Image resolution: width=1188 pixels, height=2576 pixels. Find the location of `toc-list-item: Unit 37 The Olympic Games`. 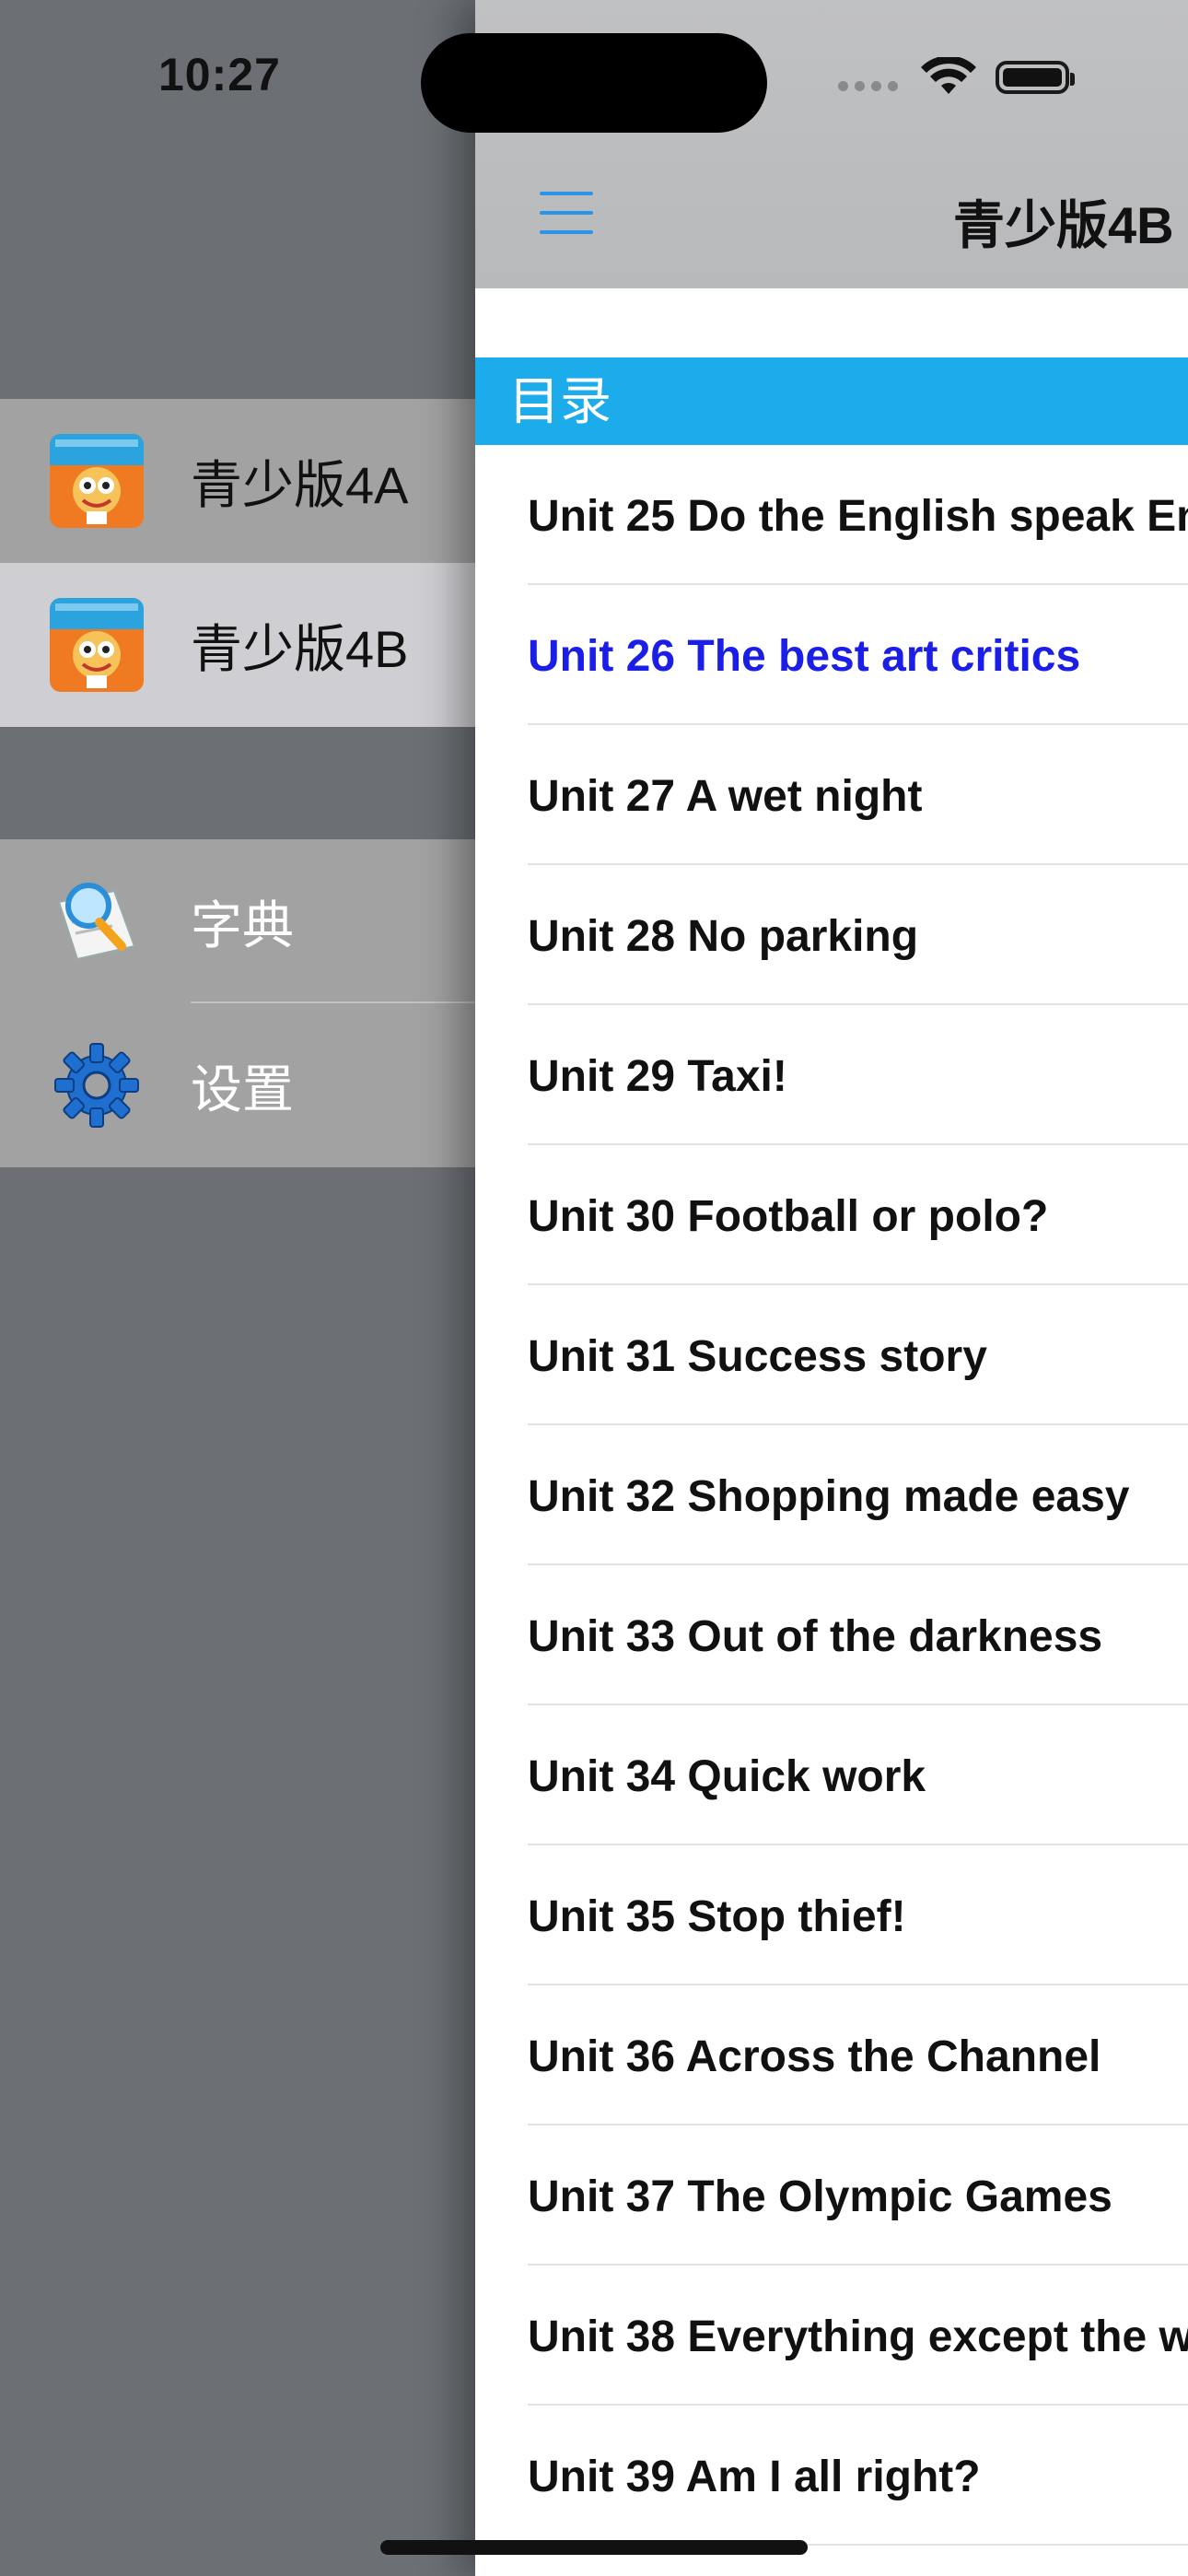

toc-list-item: Unit 37 The Olympic Games is located at coordinates (831, 2195).